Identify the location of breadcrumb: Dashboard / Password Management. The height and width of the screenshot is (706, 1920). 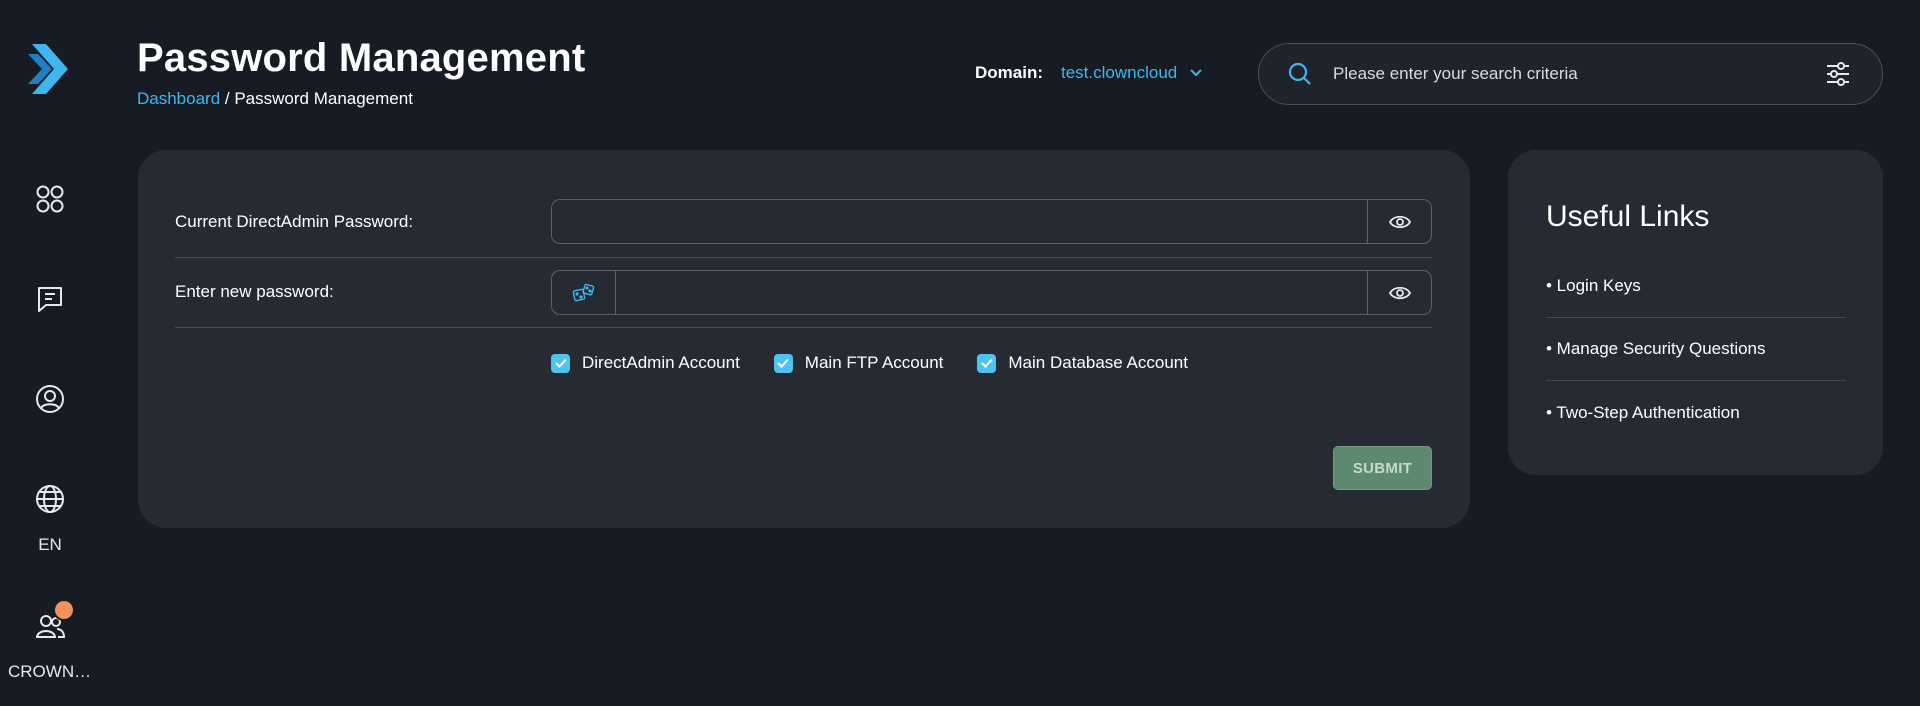
(275, 99).